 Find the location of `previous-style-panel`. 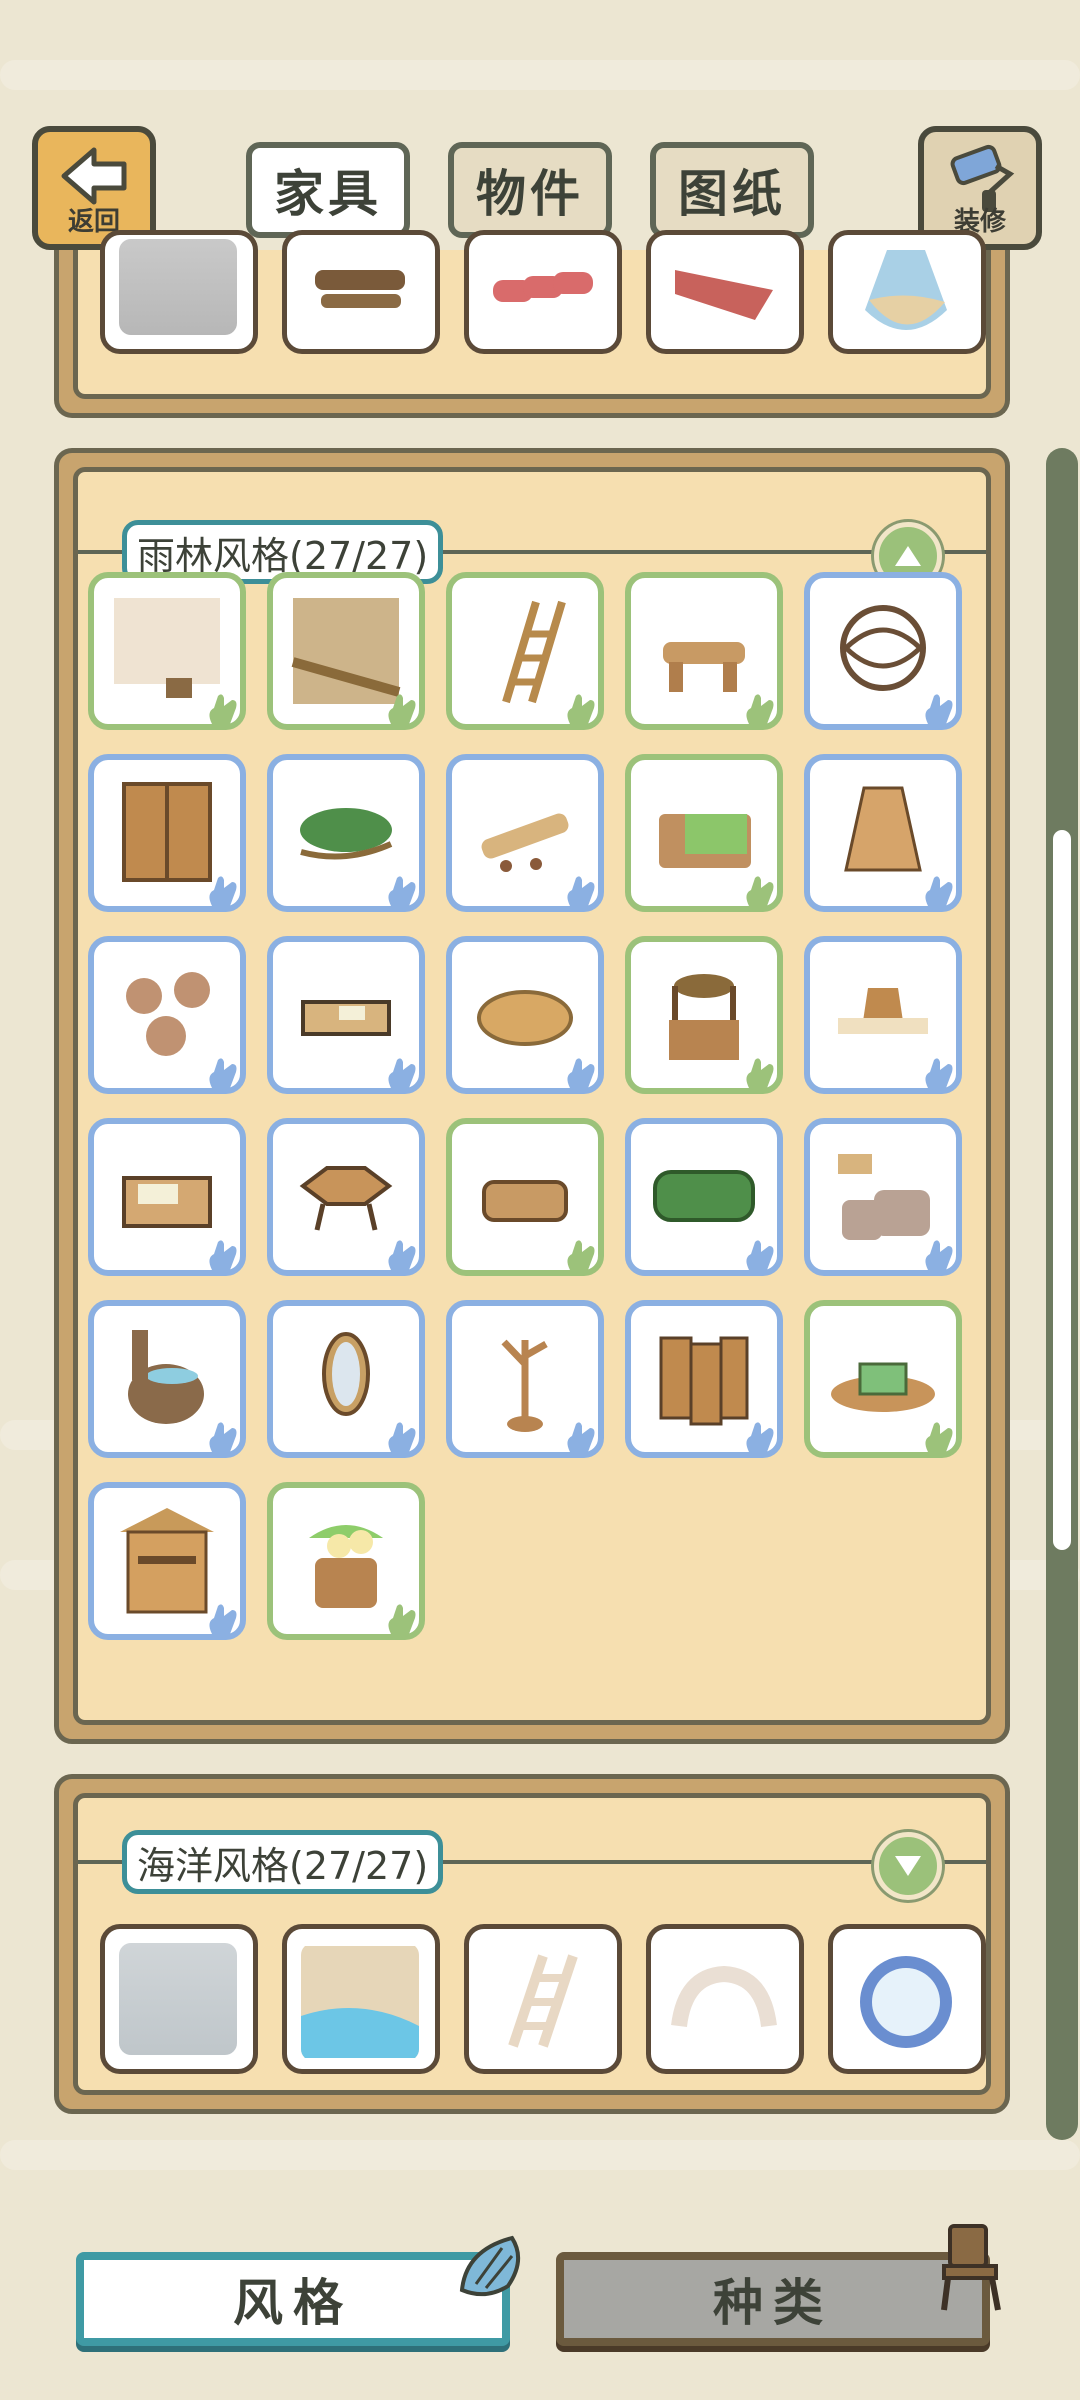

previous-style-panel is located at coordinates (532, 324).